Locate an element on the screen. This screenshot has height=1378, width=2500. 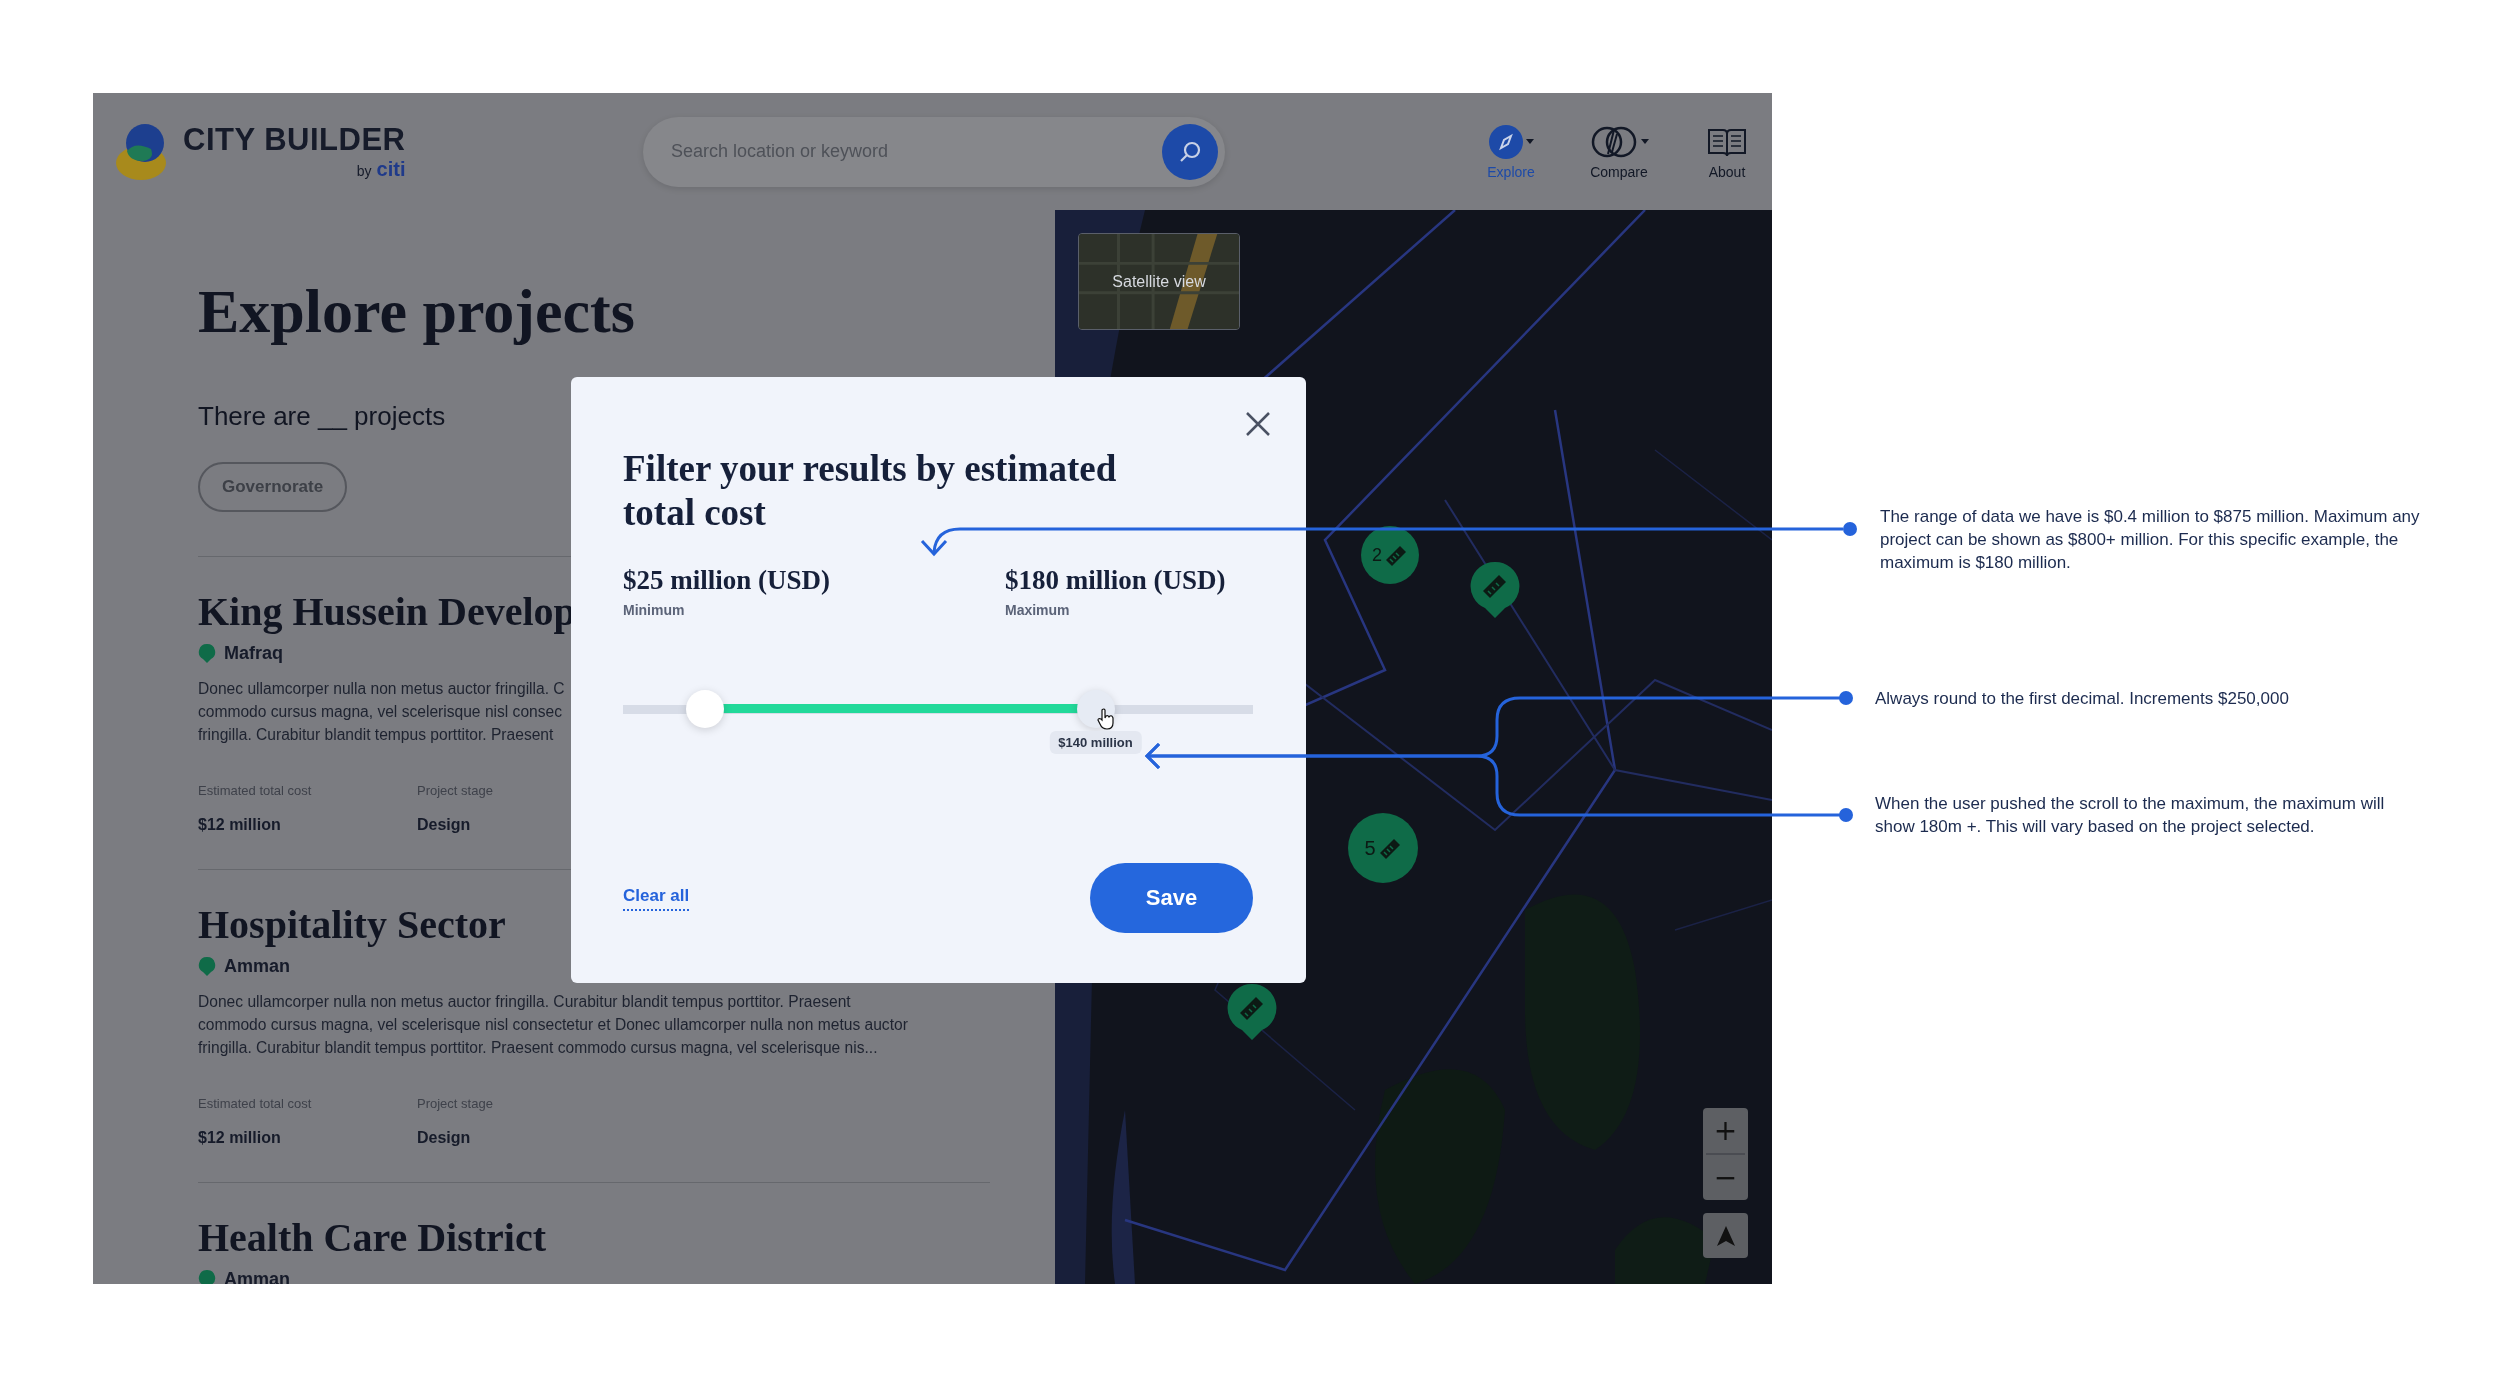
zoom-out-button: − is located at coordinates (1725, 1177).